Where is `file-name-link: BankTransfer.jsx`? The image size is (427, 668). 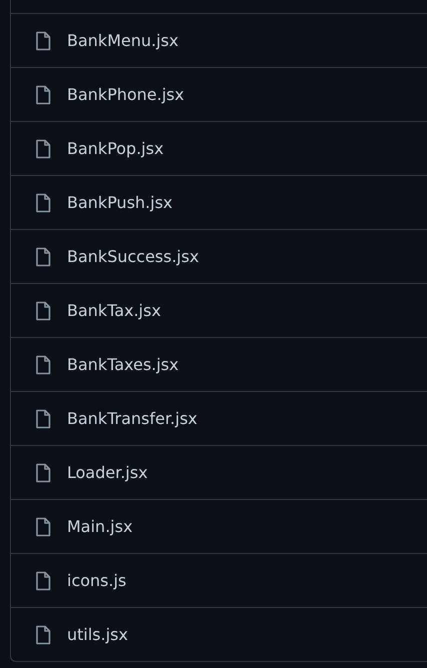
file-name-link: BankTransfer.jsx is located at coordinates (132, 418).